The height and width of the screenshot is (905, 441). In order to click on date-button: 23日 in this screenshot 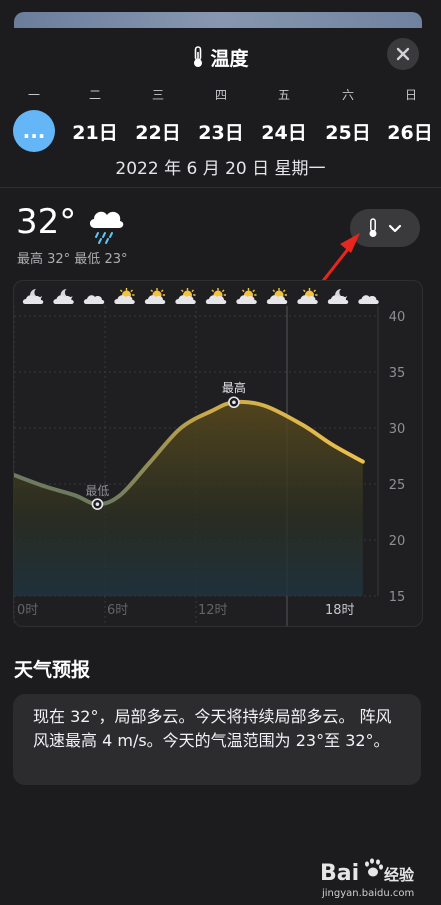, I will do `click(221, 131)`.